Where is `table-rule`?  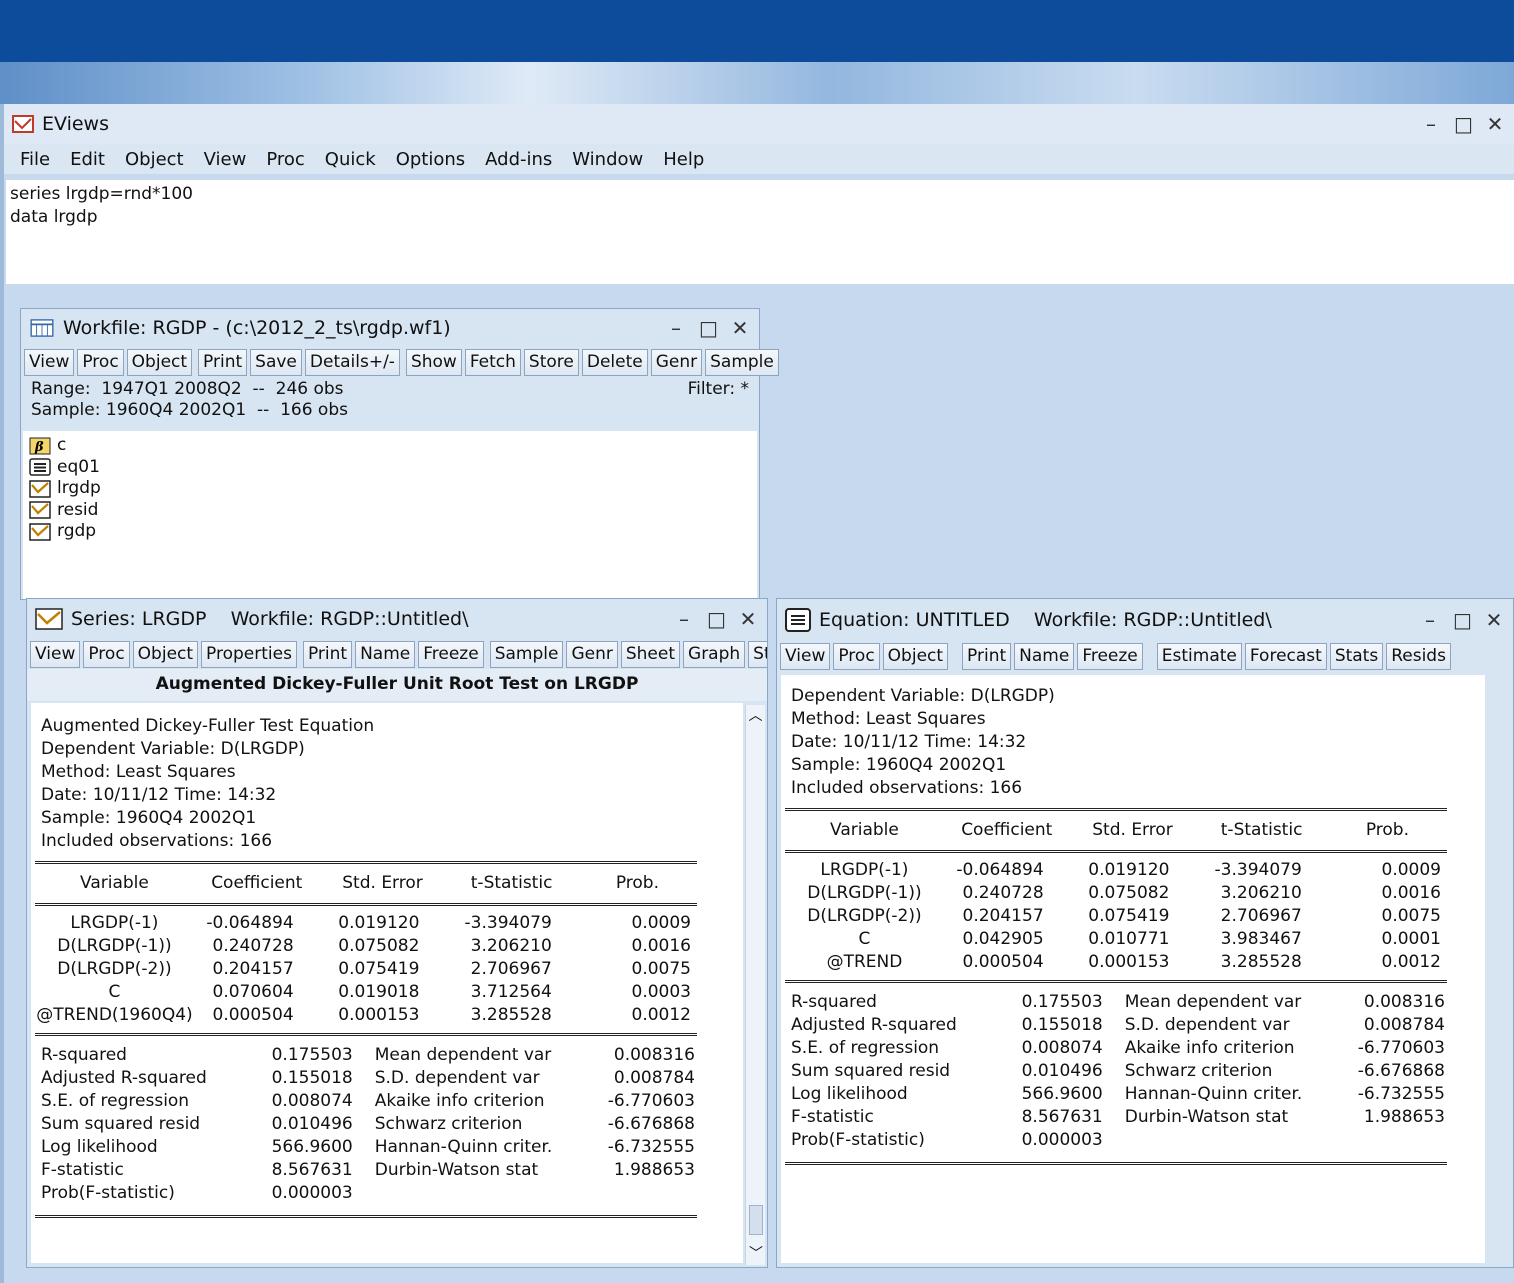 table-rule is located at coordinates (1116, 1163).